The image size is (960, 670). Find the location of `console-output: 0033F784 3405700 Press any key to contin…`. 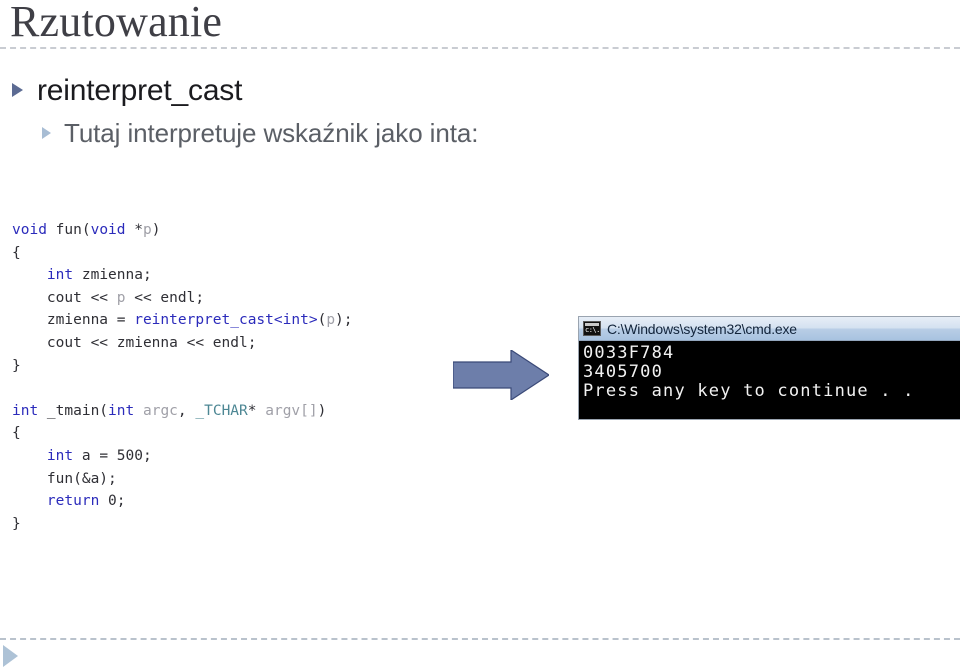

console-output: 0033F784 3405700 Press any key to contin… is located at coordinates (749, 372).